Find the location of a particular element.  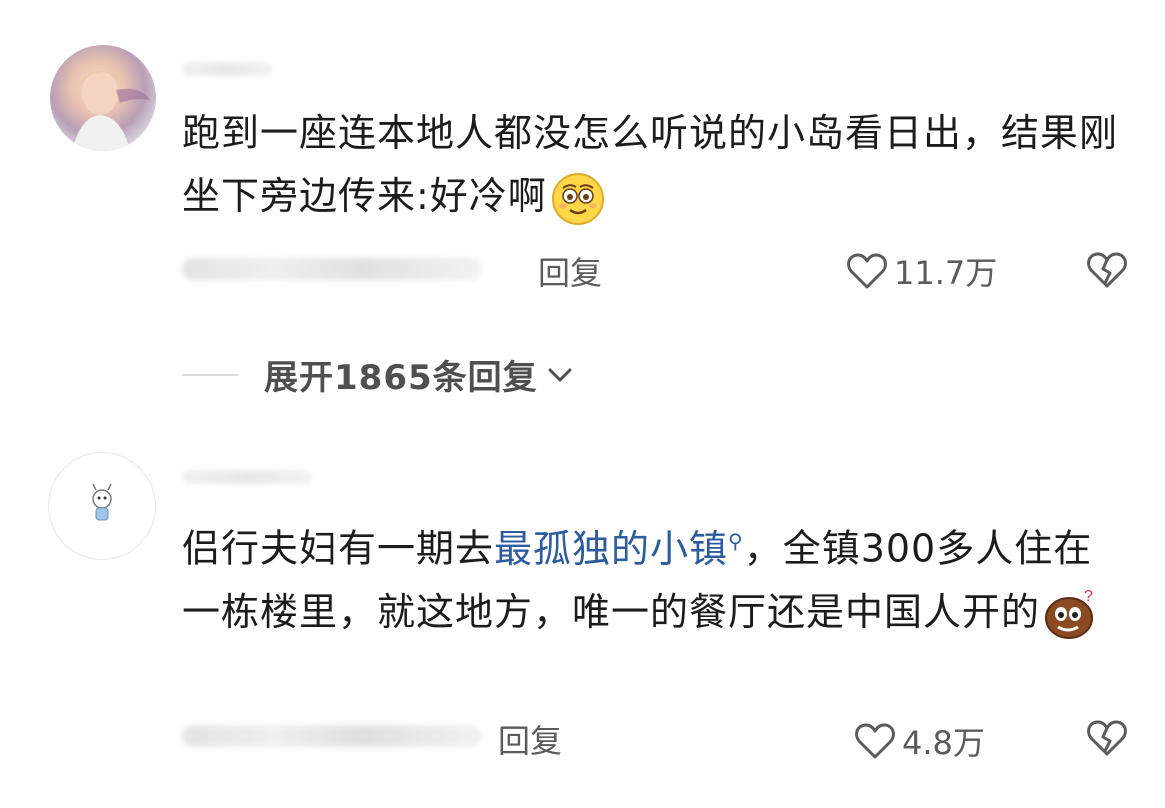

topic-link: 最孤独的小镇⚲ is located at coordinates (619, 549).